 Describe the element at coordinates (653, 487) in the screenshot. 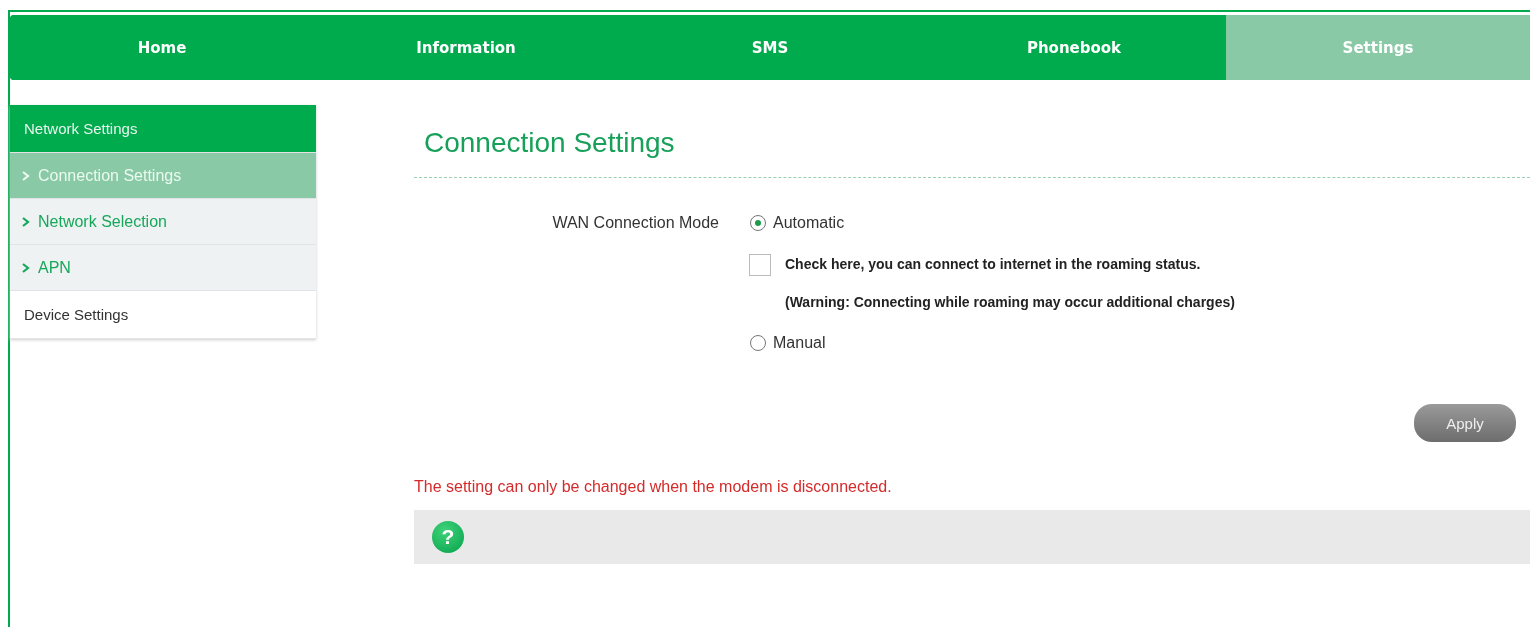

I see `warning-message: The setting can only be changed when the modem is disconnected.` at that location.